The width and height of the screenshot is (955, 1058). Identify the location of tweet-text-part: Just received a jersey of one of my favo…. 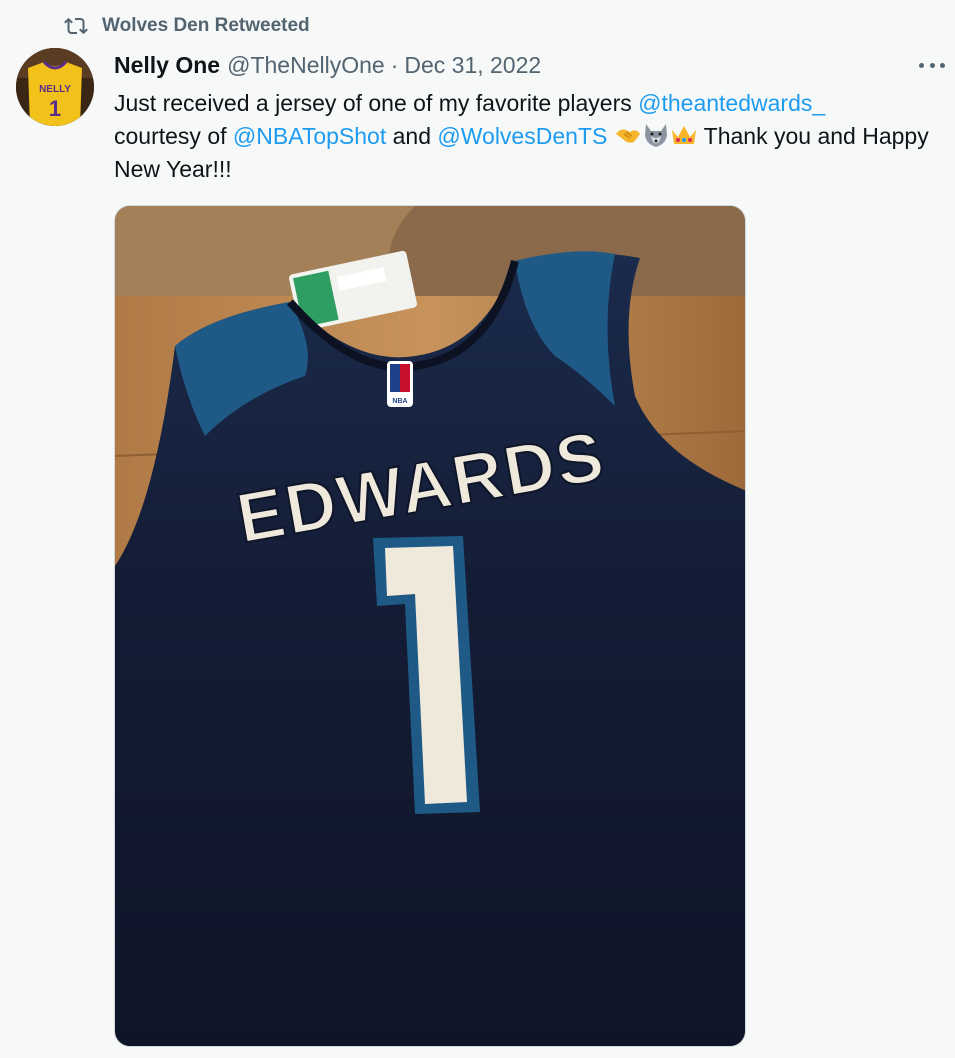
(376, 103).